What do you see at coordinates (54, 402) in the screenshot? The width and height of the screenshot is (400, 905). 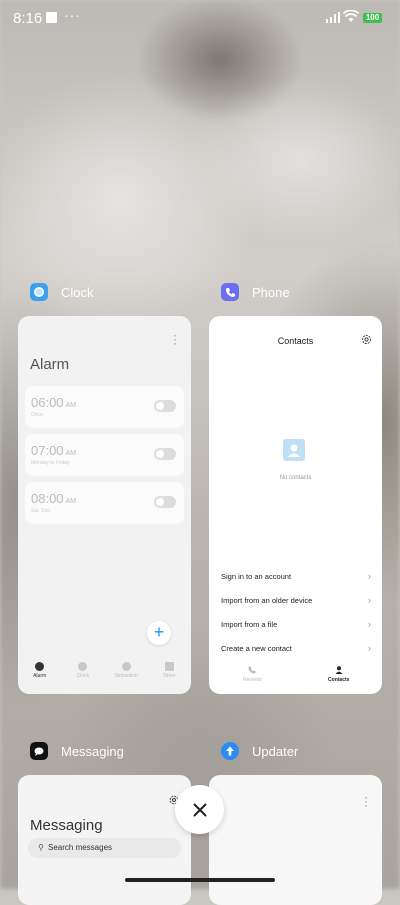 I see `alarm-time: 06:00 AM` at bounding box center [54, 402].